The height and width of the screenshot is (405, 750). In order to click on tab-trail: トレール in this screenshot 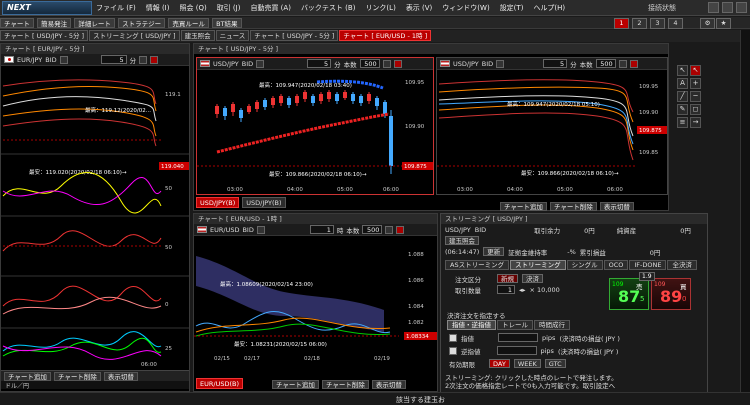, I will do `click(515, 325)`.